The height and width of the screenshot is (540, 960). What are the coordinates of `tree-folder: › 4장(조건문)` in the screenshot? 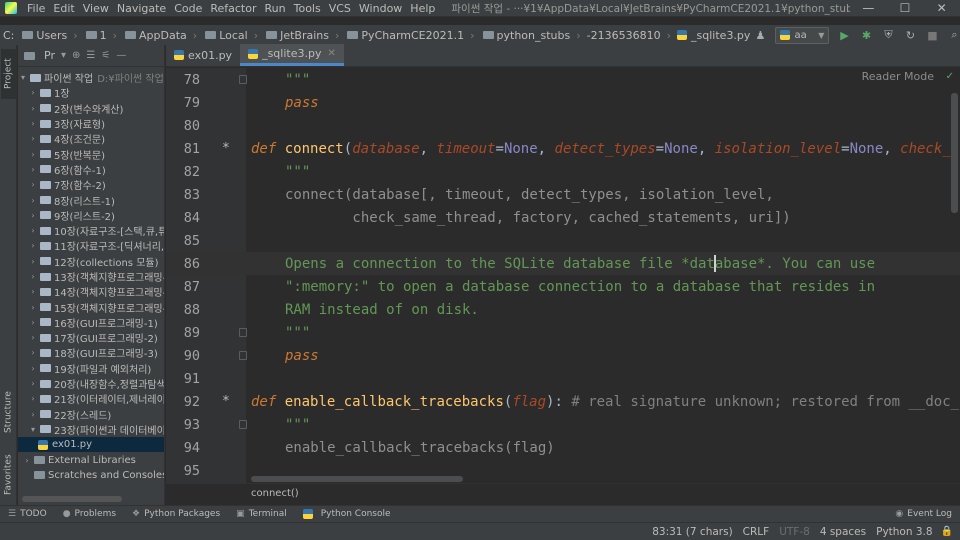 It's located at (91, 138).